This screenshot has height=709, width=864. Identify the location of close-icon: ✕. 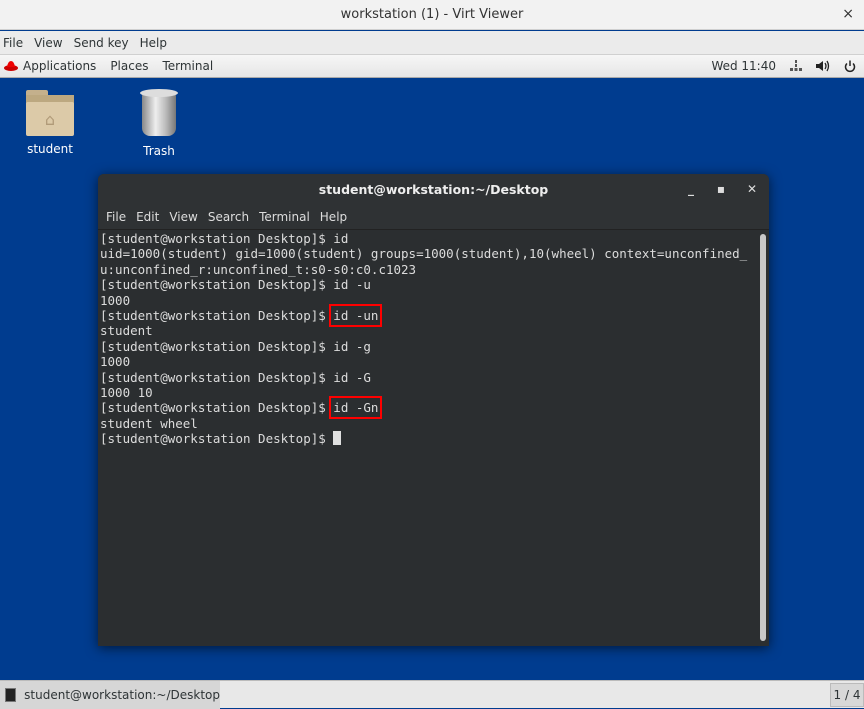
(752, 189).